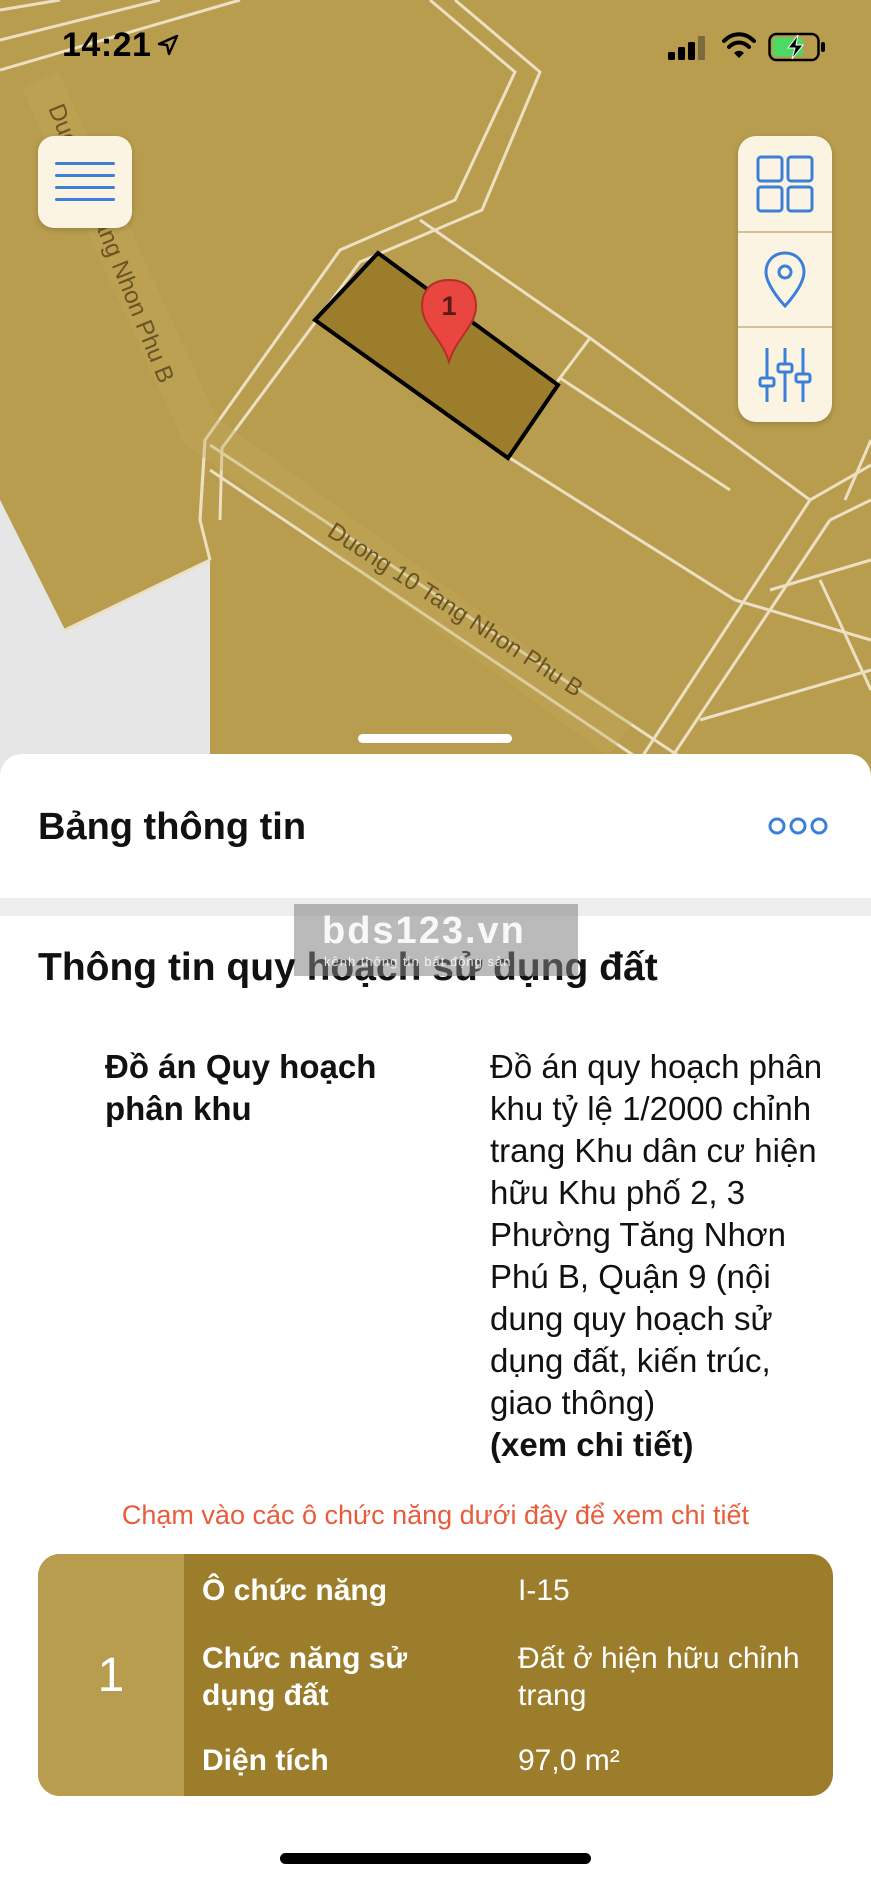 The width and height of the screenshot is (871, 1884). Describe the element at coordinates (455, 609) in the screenshot. I see `road-label-bottom: Duong 10 Tang Nhon Phu B` at that location.